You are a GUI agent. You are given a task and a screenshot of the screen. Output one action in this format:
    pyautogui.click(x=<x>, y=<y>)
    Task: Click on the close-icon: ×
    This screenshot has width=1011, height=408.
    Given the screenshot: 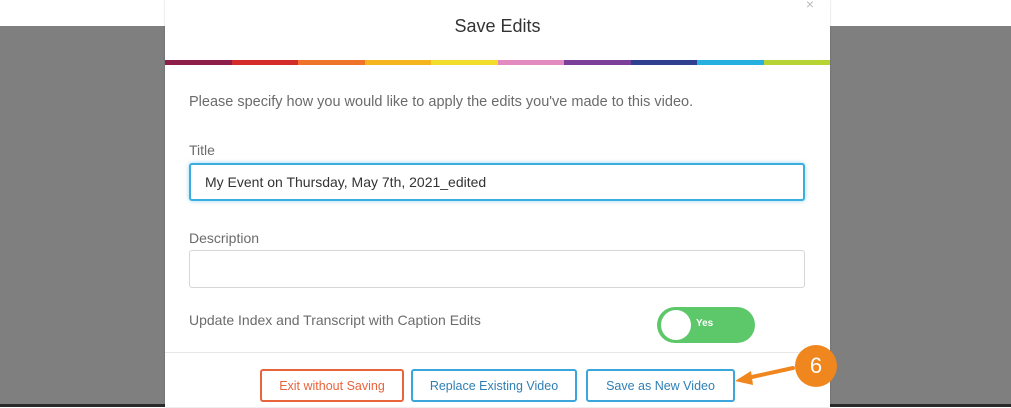 What is the action you would take?
    pyautogui.click(x=810, y=6)
    